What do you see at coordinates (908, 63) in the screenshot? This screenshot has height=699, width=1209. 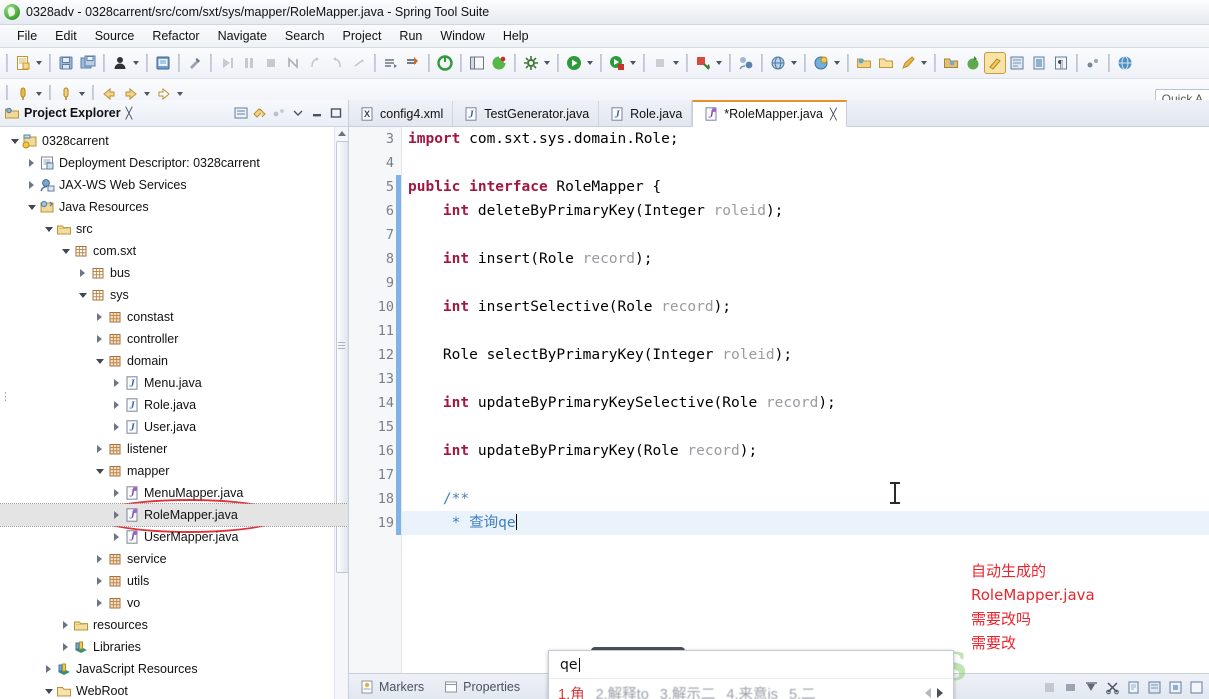 I see `new-annotation-icon` at bounding box center [908, 63].